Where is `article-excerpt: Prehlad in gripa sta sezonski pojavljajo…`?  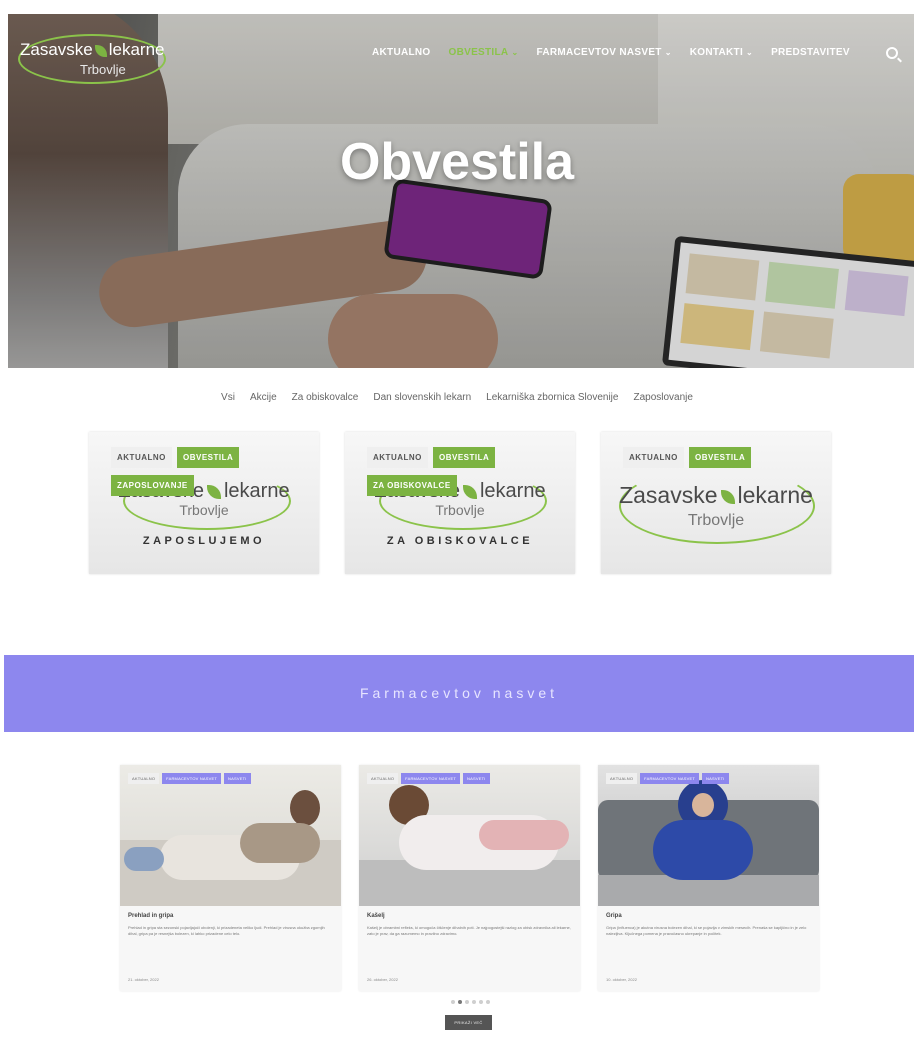
article-excerpt: Prehlad in gripa sta sezonski pojavljajo… is located at coordinates (226, 930).